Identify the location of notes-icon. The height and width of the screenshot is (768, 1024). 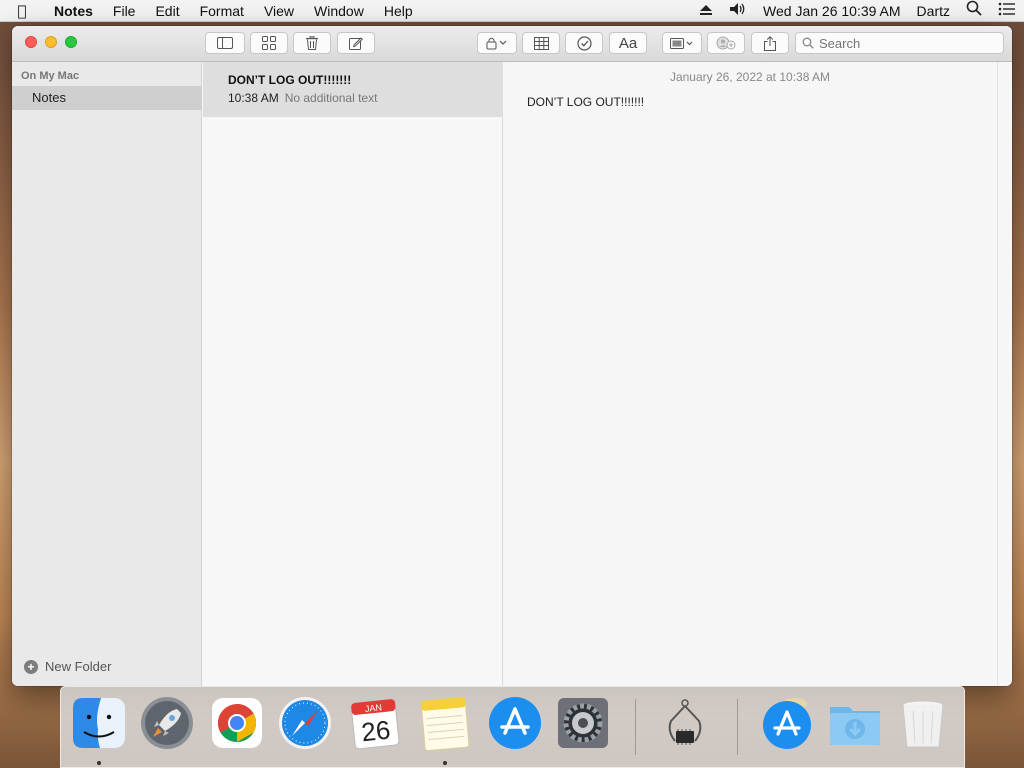
(445, 724).